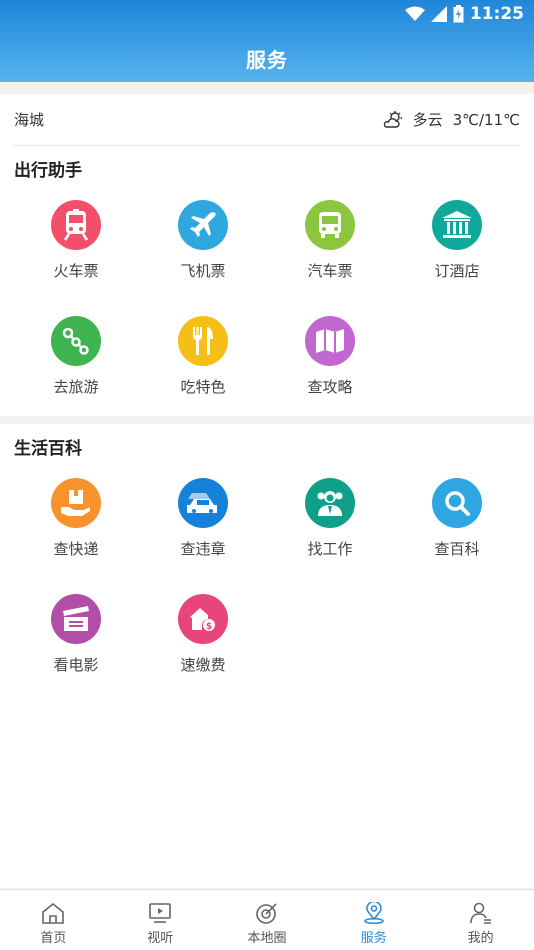 The height and width of the screenshot is (950, 534). I want to click on service-label: 汽车票, so click(330, 271).